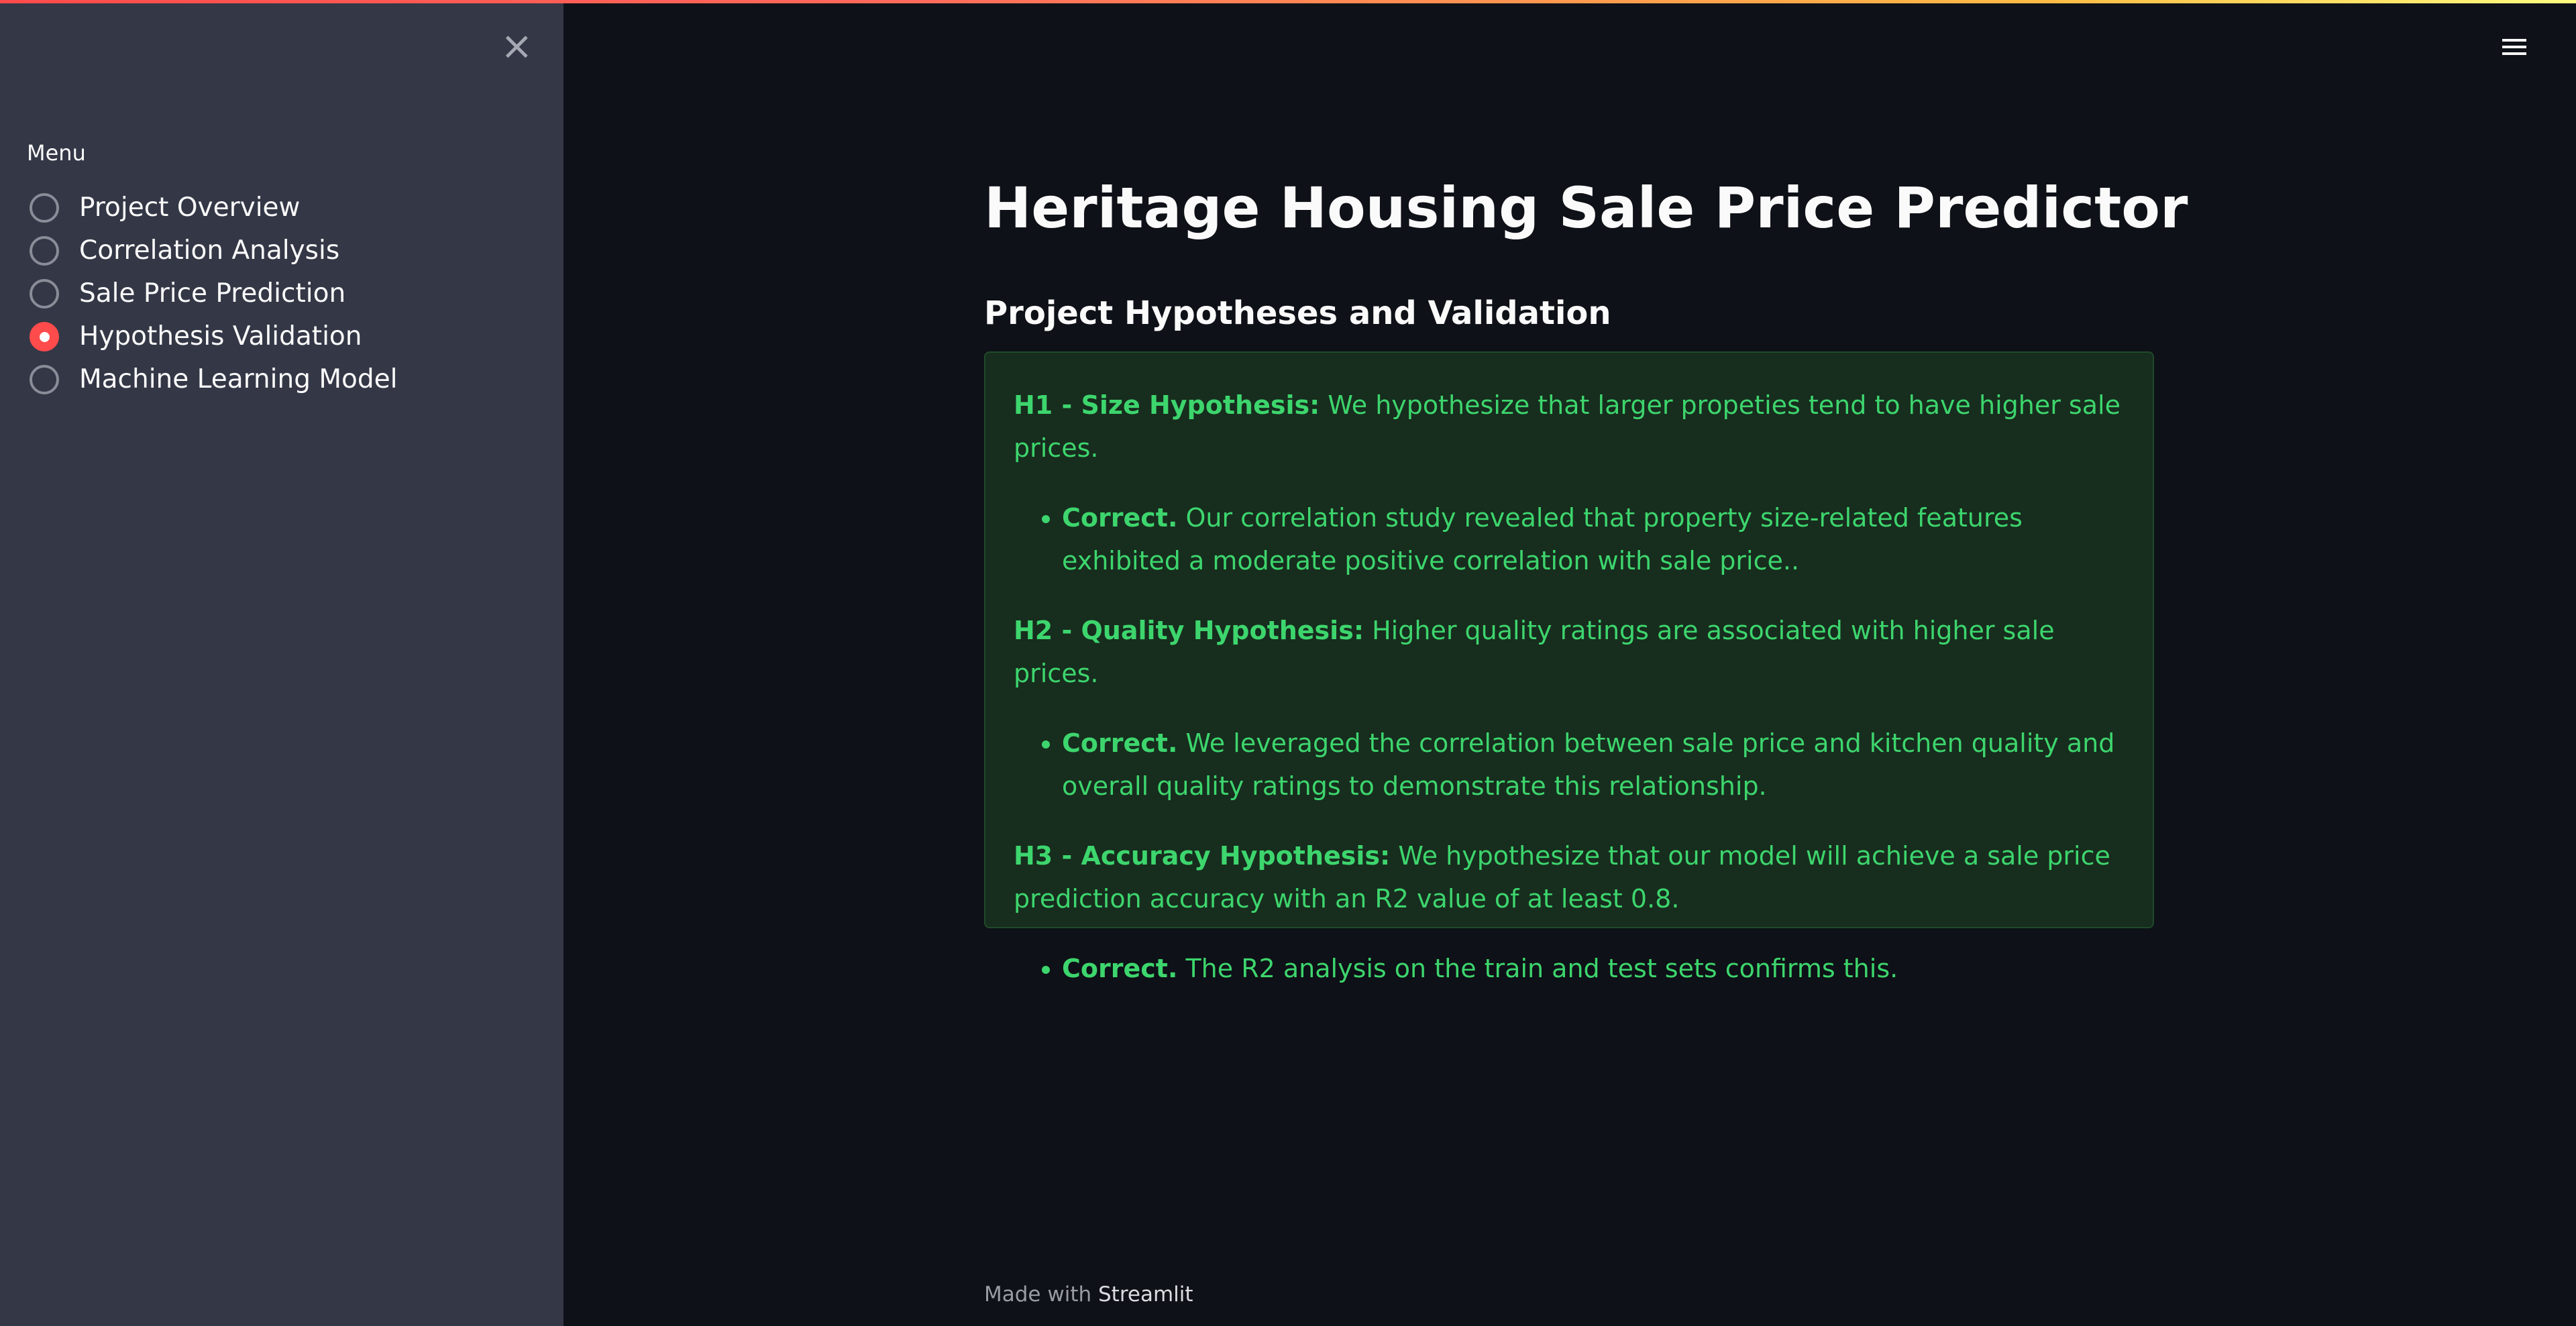 This screenshot has width=2576, height=1326. Describe the element at coordinates (56, 153) in the screenshot. I see `menu-label: Menu` at that location.